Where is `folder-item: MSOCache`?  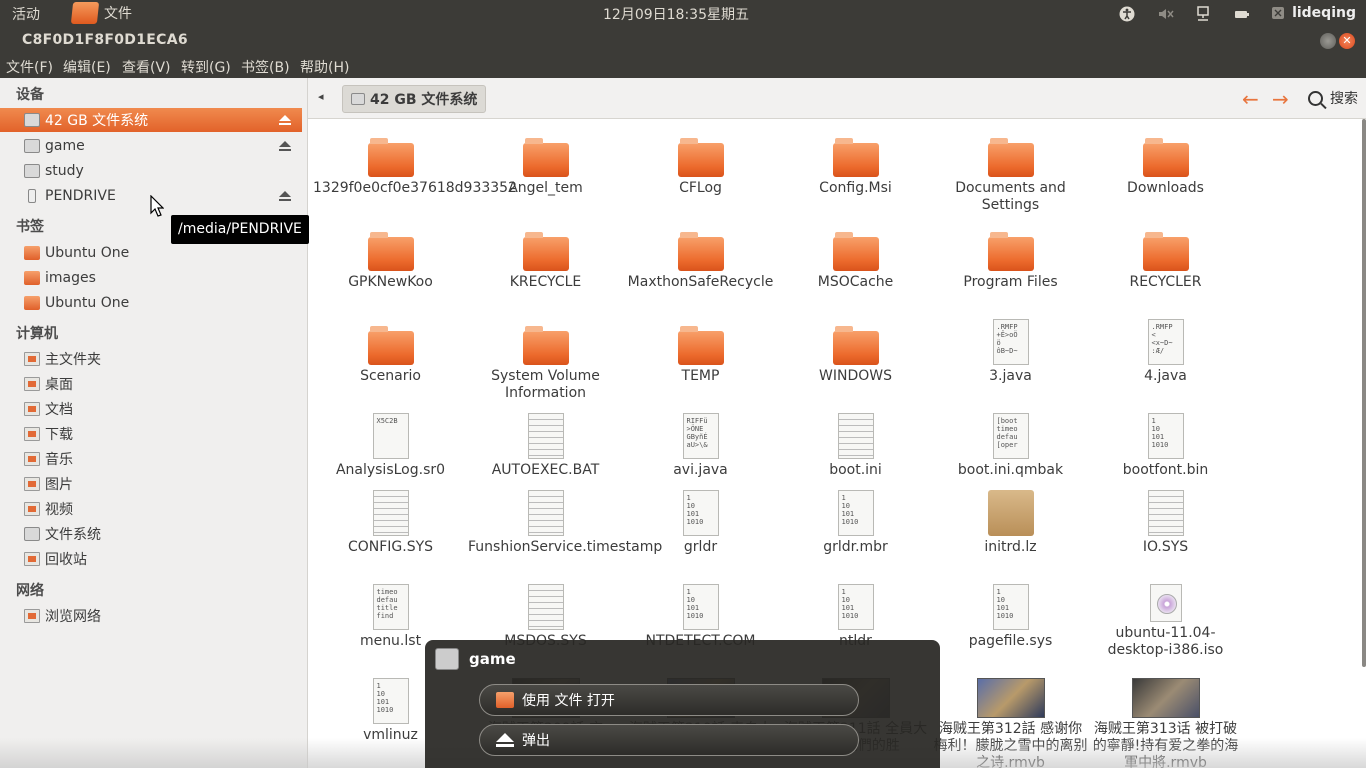
folder-item: MSOCache is located at coordinates (855, 252).